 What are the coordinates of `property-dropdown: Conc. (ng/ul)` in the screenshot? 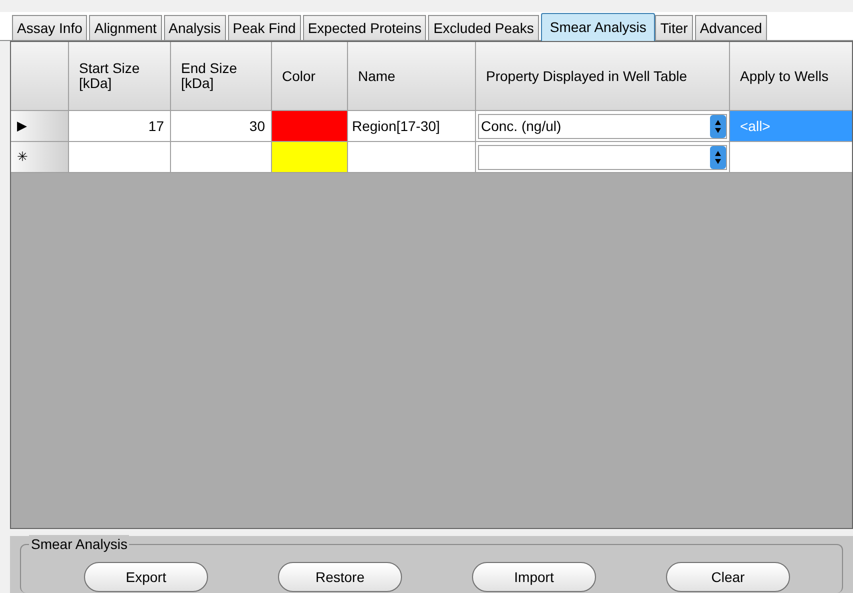 It's located at (602, 126).